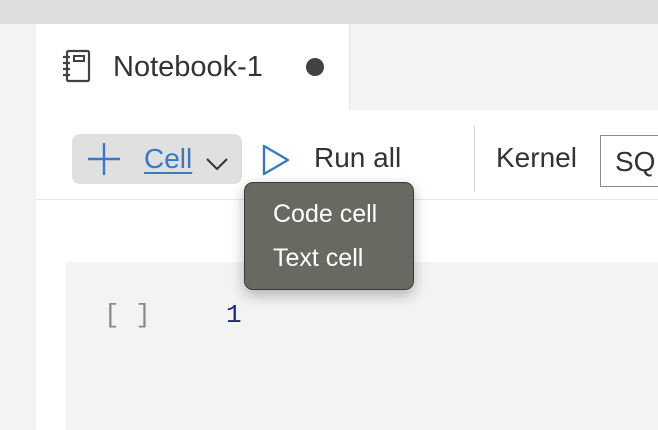 The width and height of the screenshot is (658, 430). Describe the element at coordinates (168, 159) in the screenshot. I see `add-cell-label: Cell` at that location.